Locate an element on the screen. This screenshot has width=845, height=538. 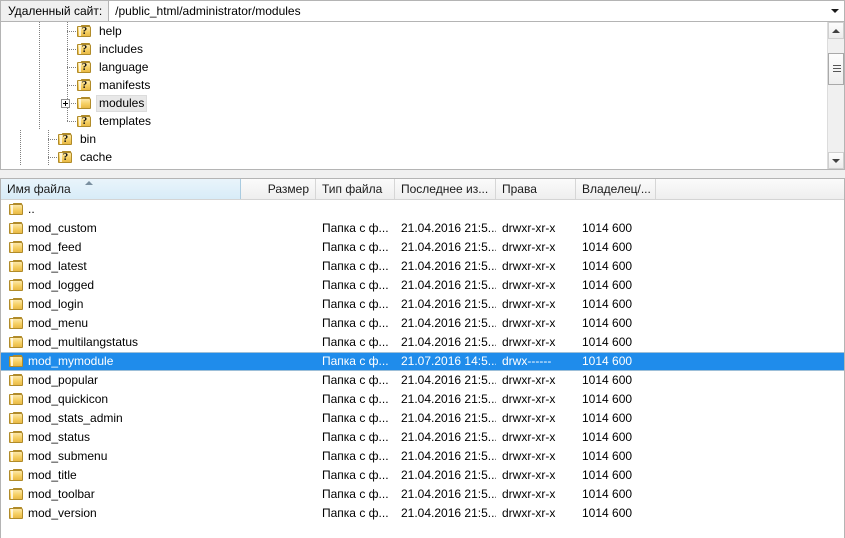
tree-item-templates: ? templates is located at coordinates (414, 121).